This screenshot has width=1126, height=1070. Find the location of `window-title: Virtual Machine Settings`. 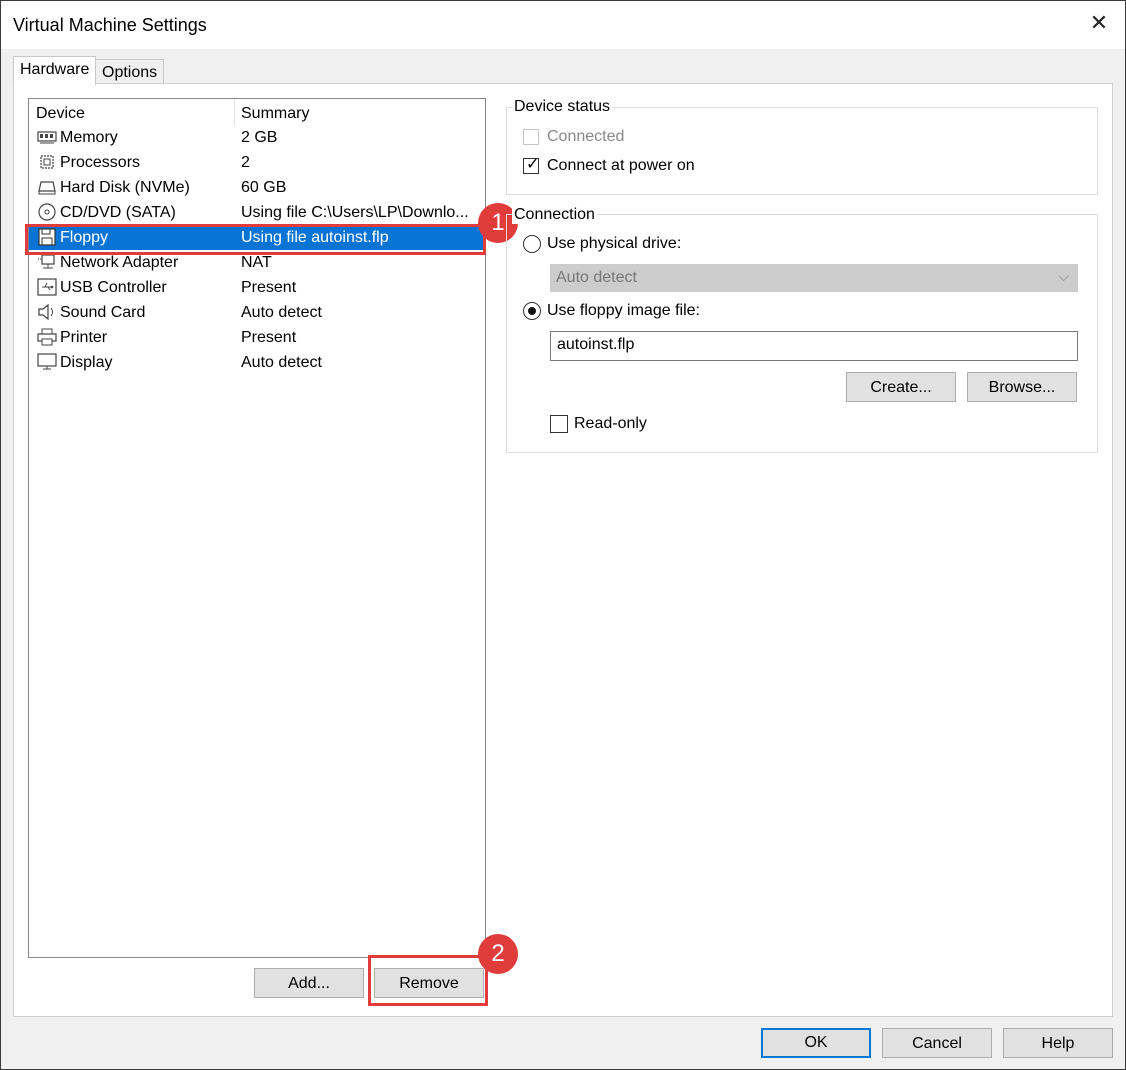

window-title: Virtual Machine Settings is located at coordinates (110, 25).